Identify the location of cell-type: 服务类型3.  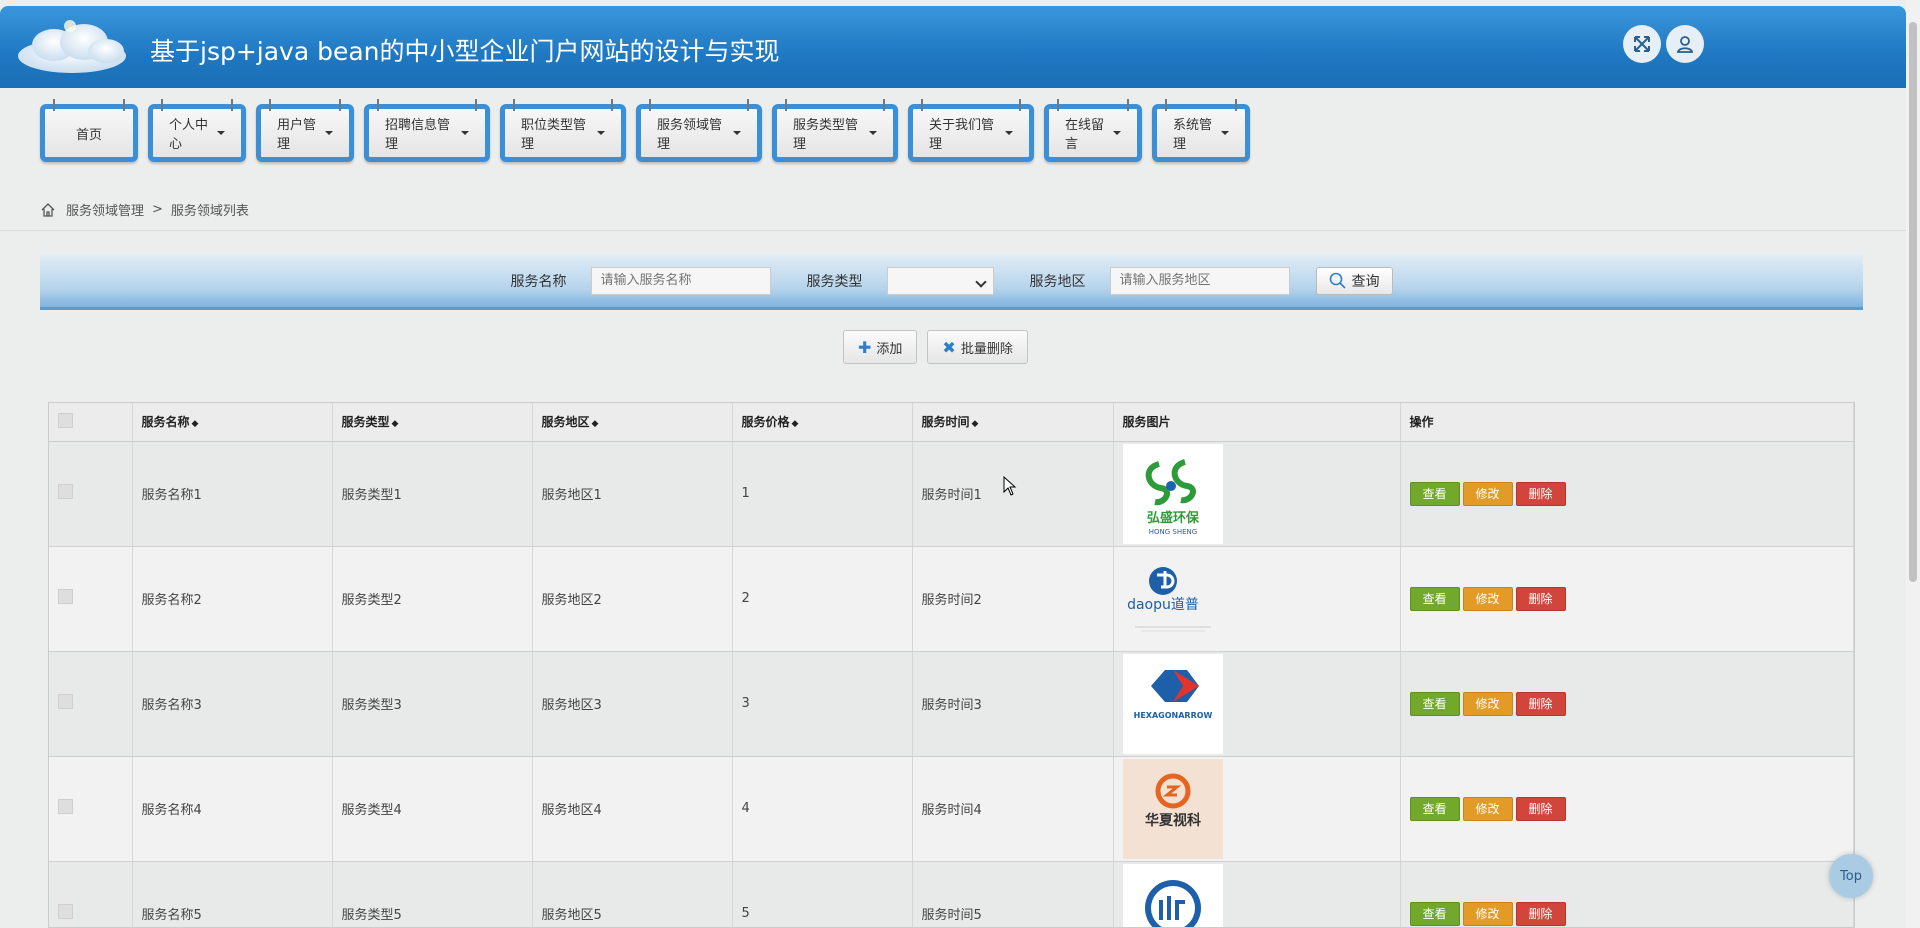
(432, 704).